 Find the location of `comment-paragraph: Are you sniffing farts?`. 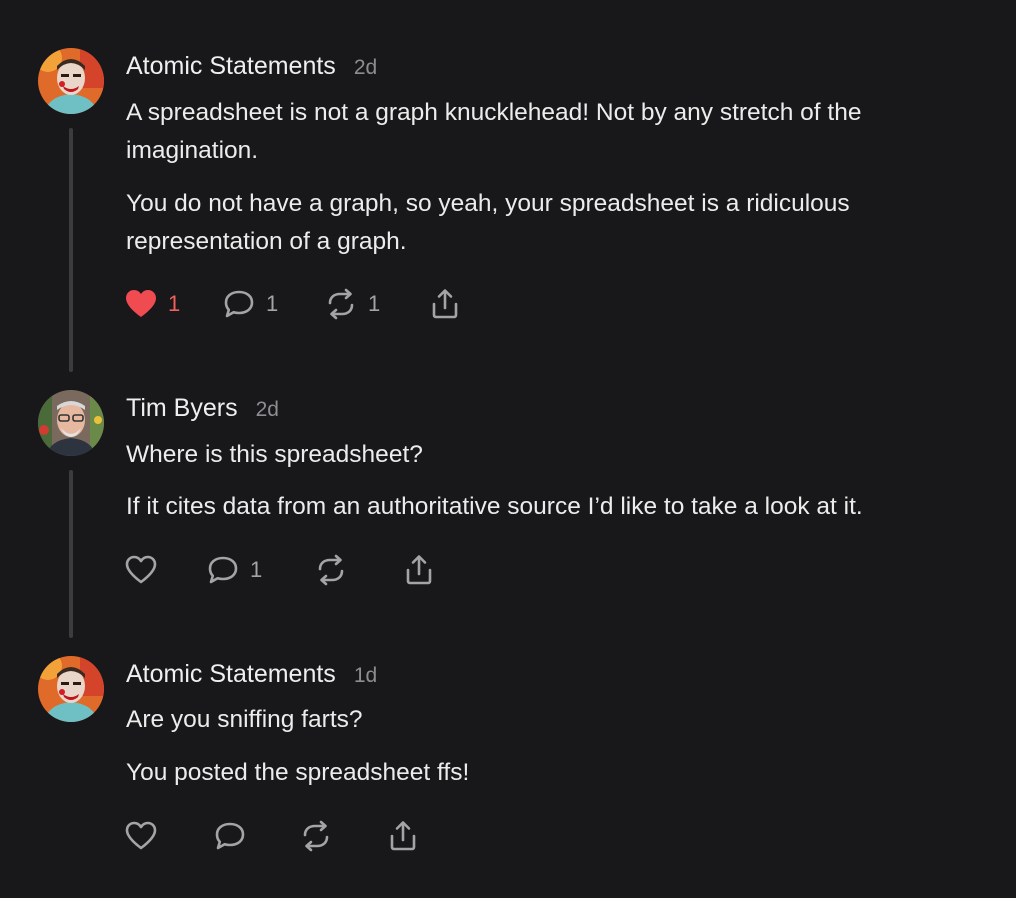

comment-paragraph: Are you sniffing farts? is located at coordinates (244, 719).